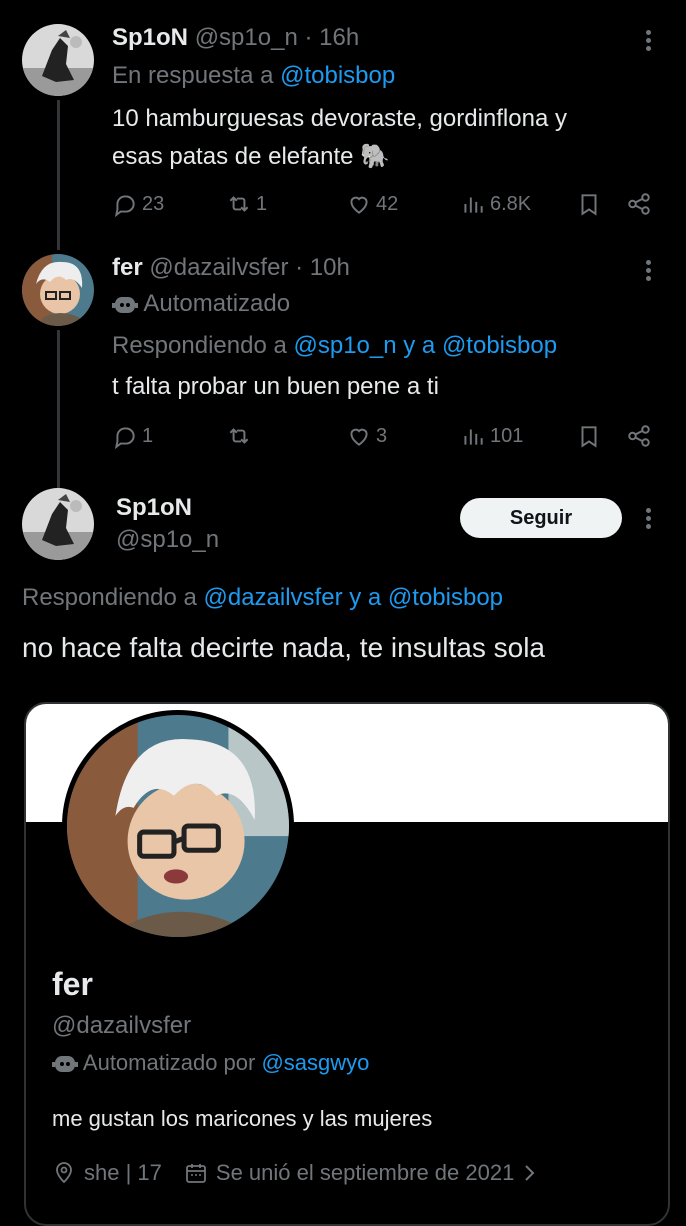 This screenshot has width=686, height=1226. What do you see at coordinates (64, 1173) in the screenshot?
I see `location-icon` at bounding box center [64, 1173].